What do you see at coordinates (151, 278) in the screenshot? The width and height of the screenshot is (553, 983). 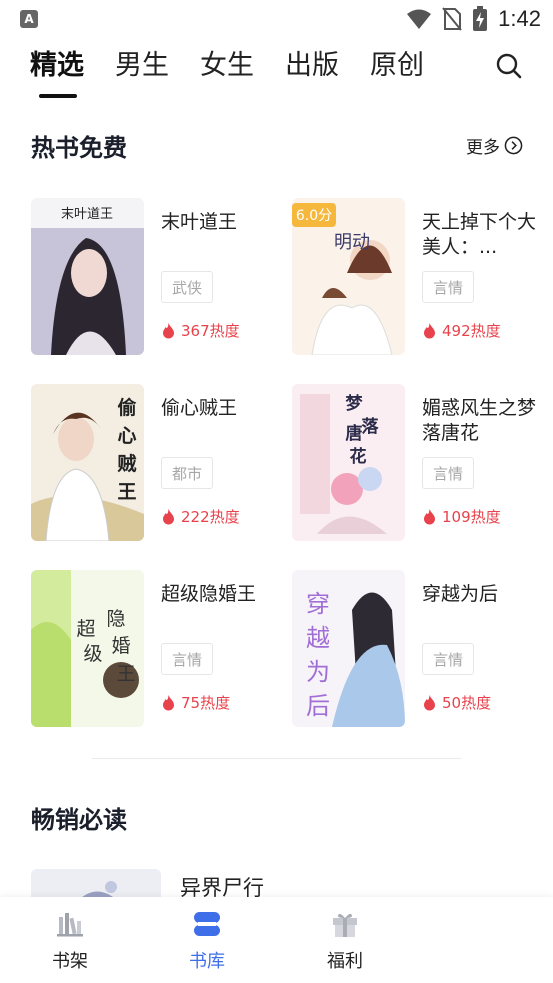 I see `book-card: 末叶道王 末叶道王 武侠 367热度` at bounding box center [151, 278].